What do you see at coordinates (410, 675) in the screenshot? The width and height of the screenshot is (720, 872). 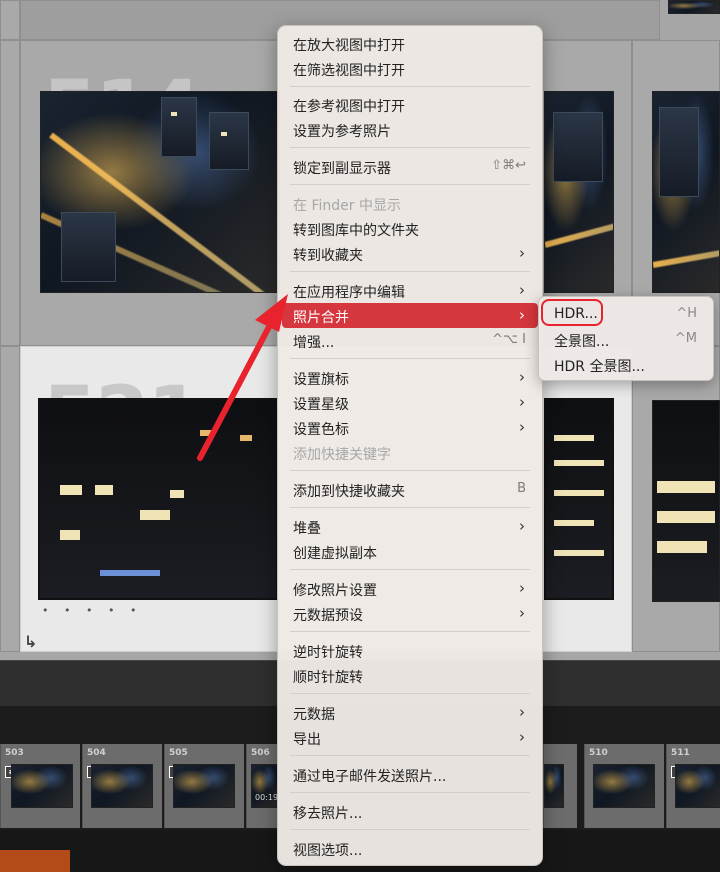 I see `menu-item-rotate-right: 顺时针旋转` at bounding box center [410, 675].